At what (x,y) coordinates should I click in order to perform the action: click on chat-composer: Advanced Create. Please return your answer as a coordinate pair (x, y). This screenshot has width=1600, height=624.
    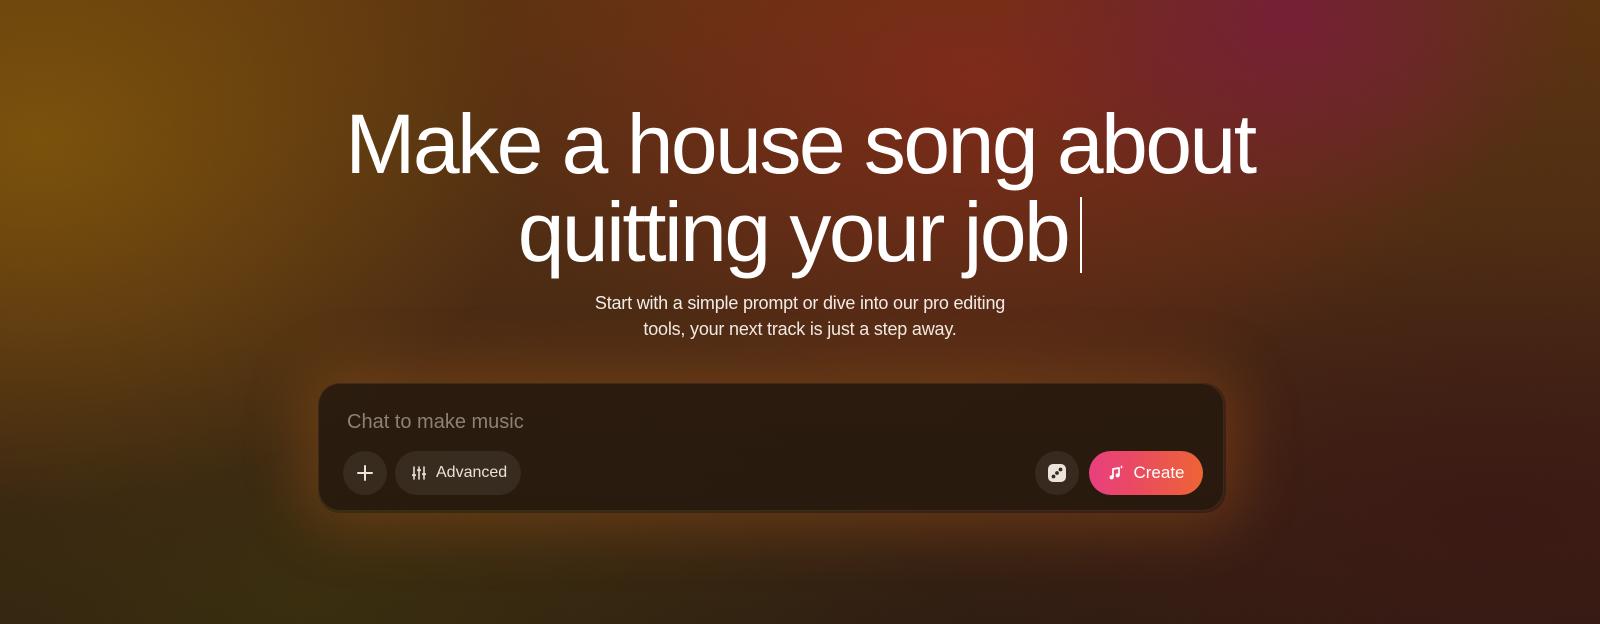
    Looking at the image, I should click on (771, 447).